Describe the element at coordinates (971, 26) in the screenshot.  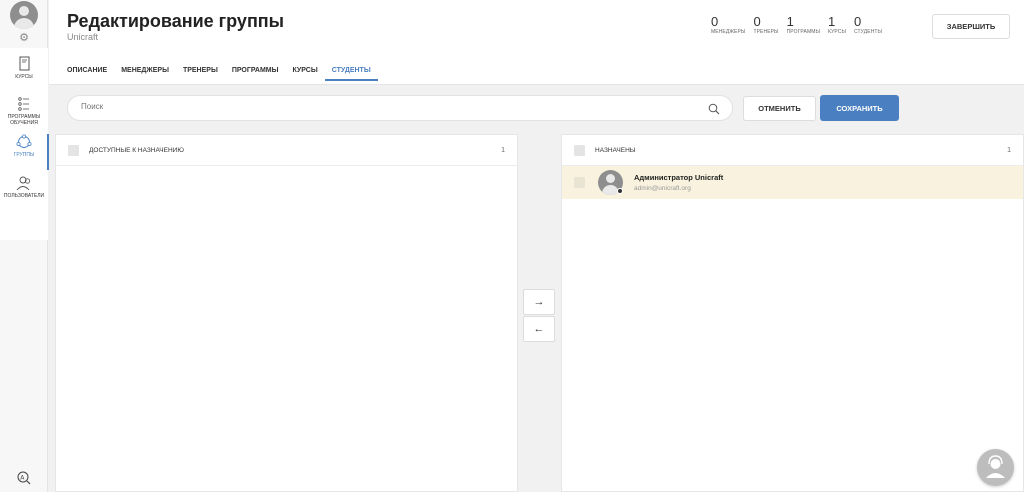
I see `finish-button: ЗАВЕРШИТЬ` at that location.